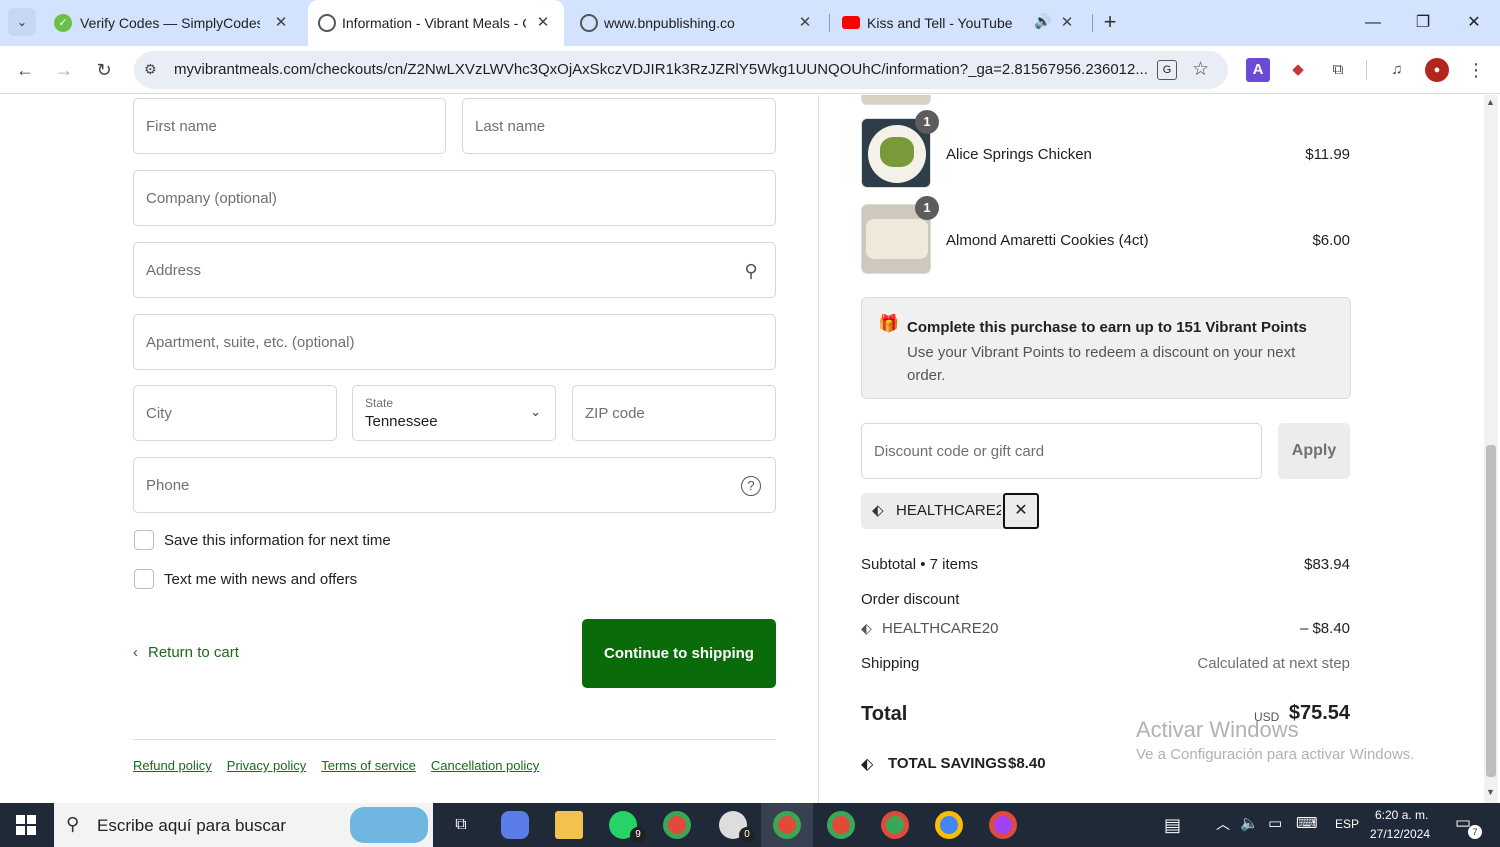  Describe the element at coordinates (615, 413) in the screenshot. I see `zip-placeholder: ZIP code` at that location.